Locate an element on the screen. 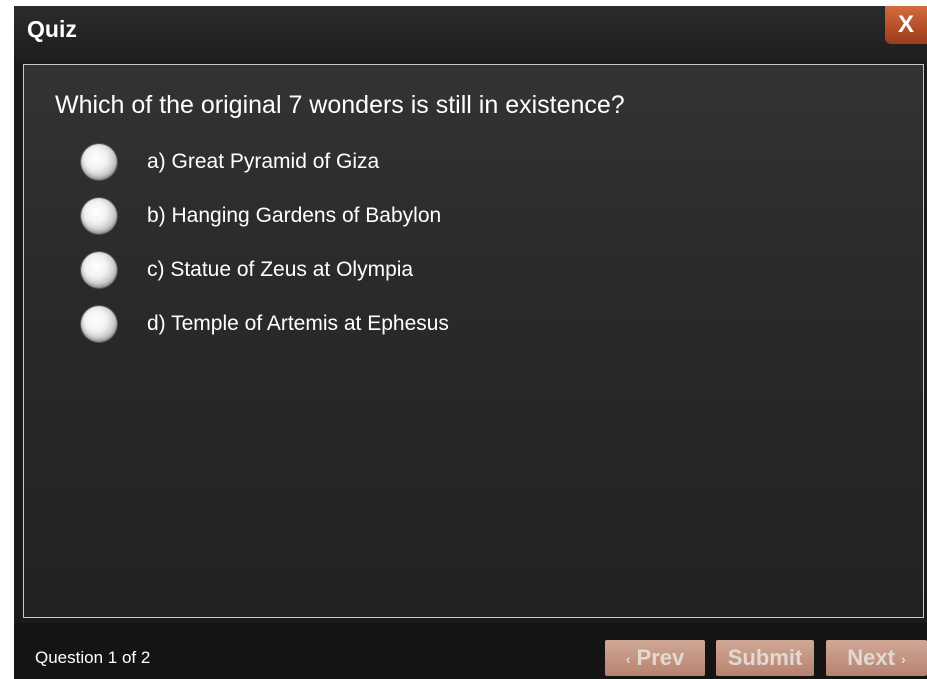 Image resolution: width=927 pixels, height=679 pixels. close-button: X is located at coordinates (906, 25).